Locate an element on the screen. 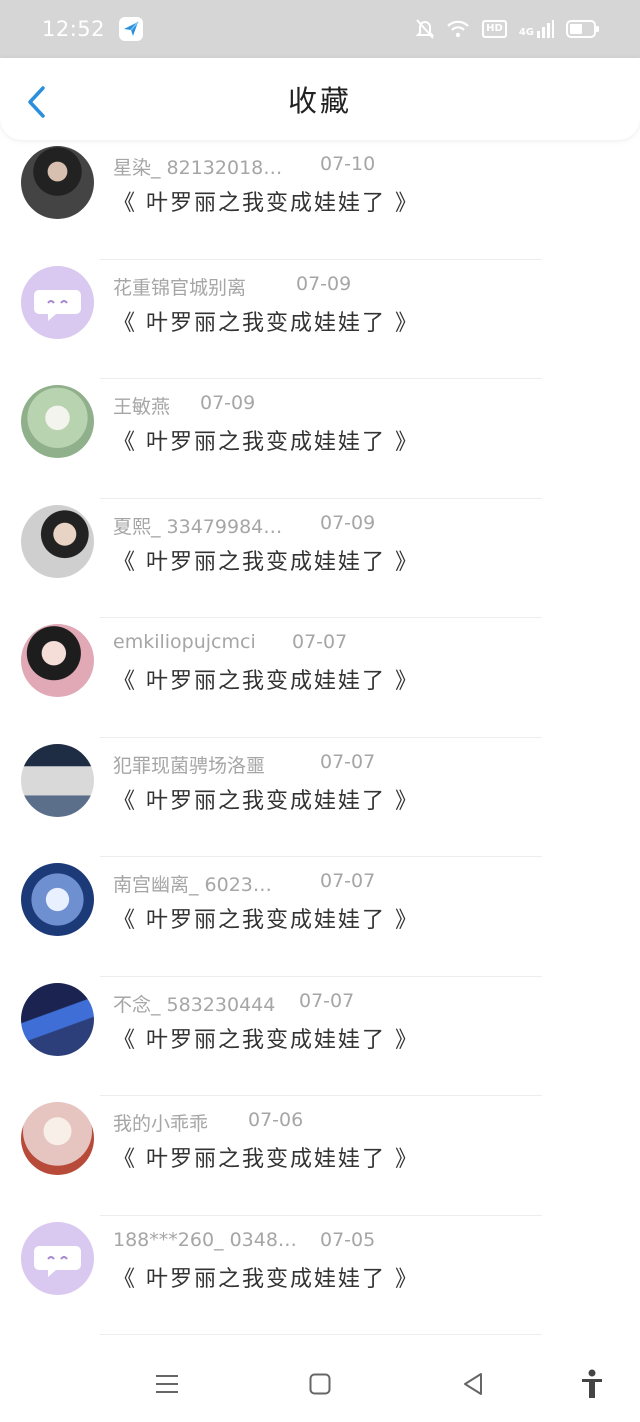 Image resolution: width=640 pixels, height=1422 pixels. page-title: 收藏 is located at coordinates (319, 101).